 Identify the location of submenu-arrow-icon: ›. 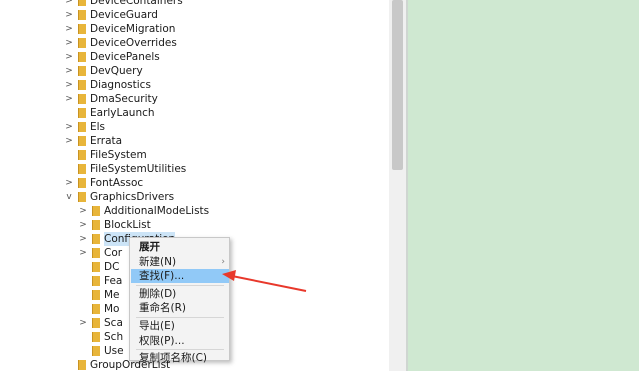
(223, 261).